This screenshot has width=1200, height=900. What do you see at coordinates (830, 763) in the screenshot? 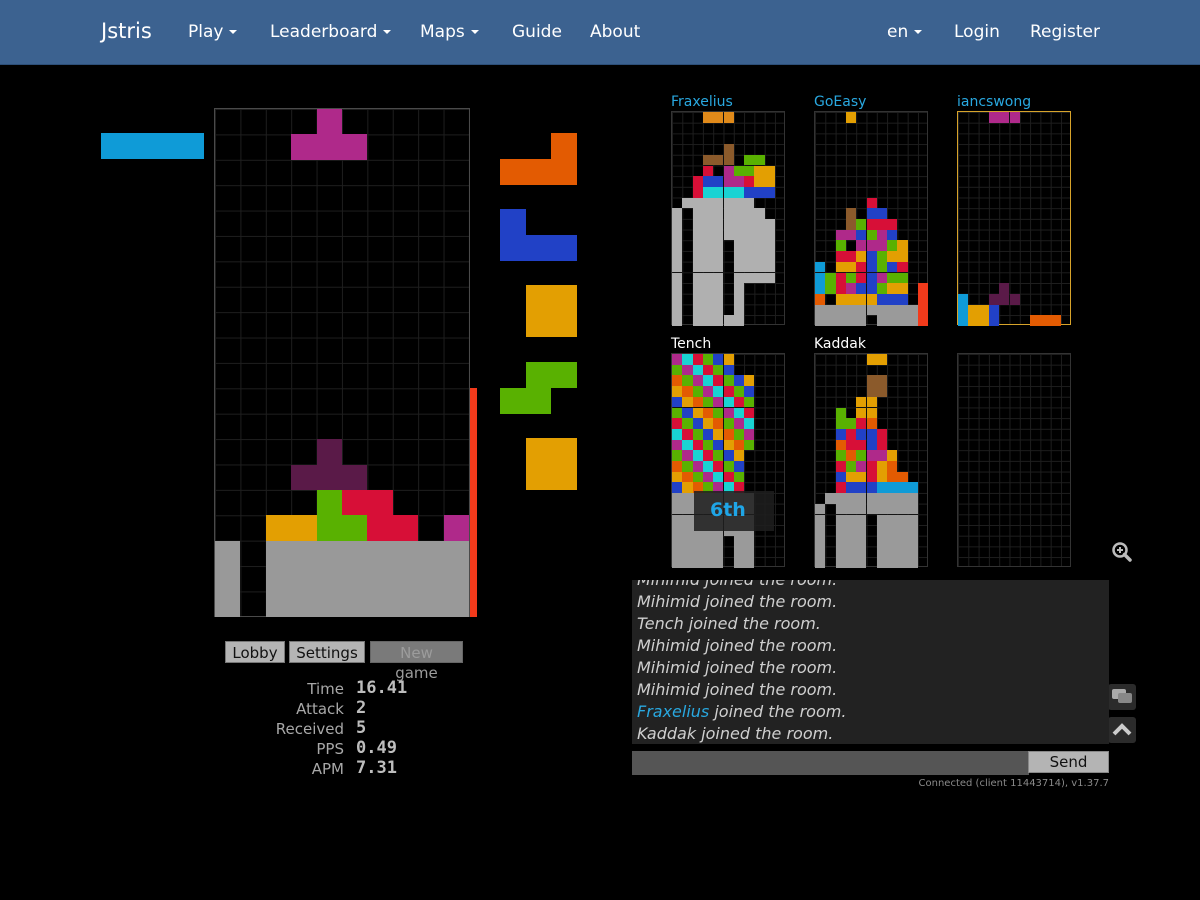
I see `chat-input` at bounding box center [830, 763].